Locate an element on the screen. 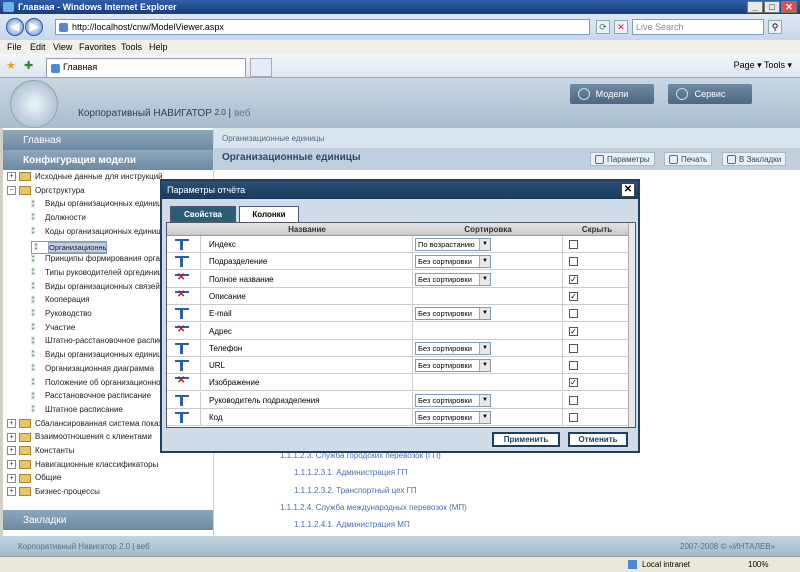 This screenshot has height=572, width=800. tree-item: ⁑ Положение об организационной is located at coordinates (98, 384).